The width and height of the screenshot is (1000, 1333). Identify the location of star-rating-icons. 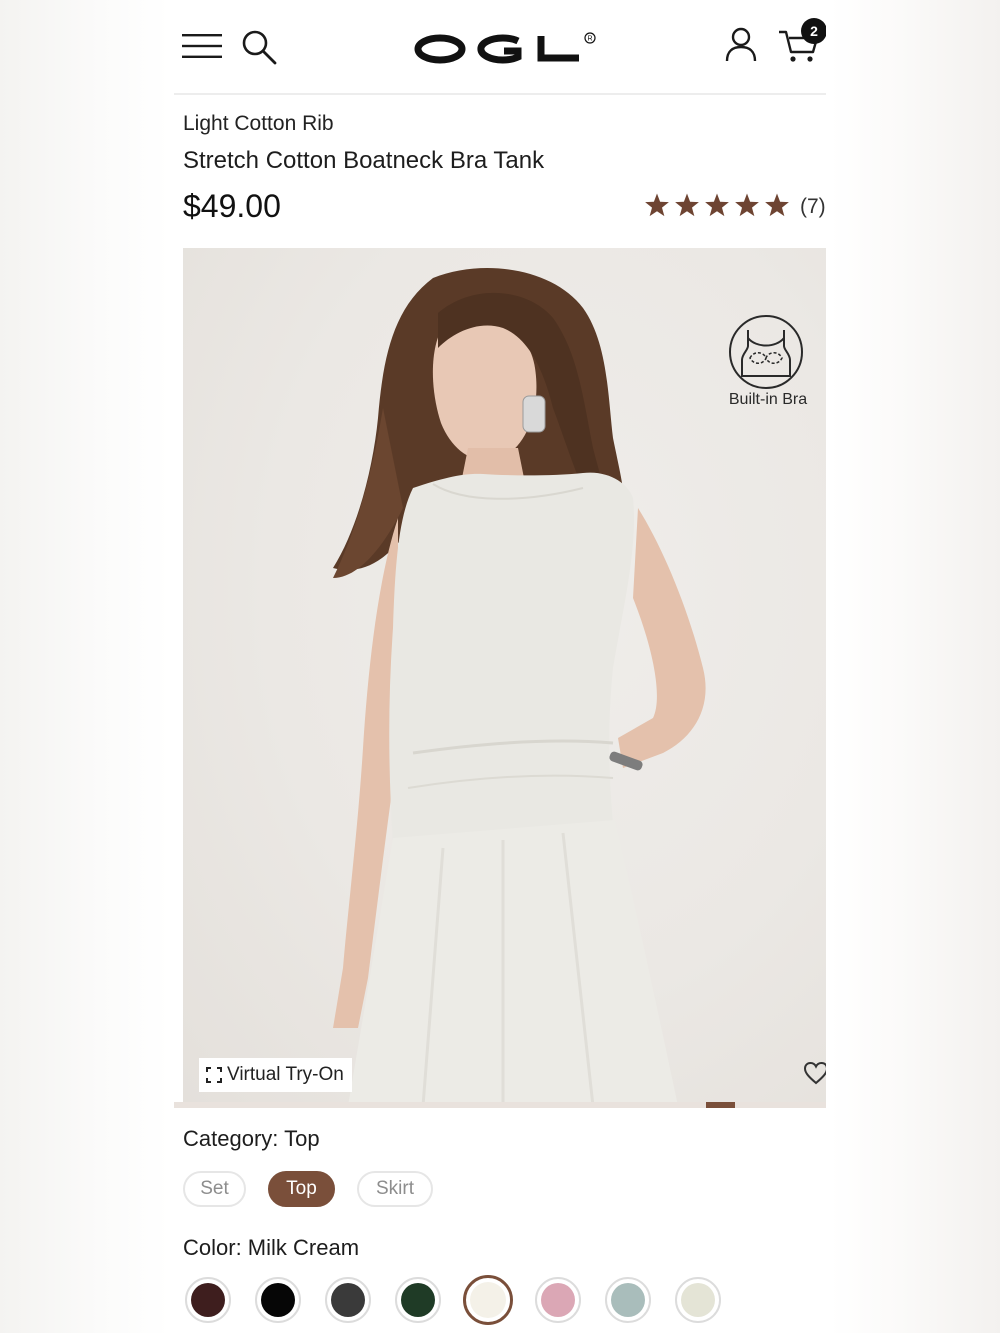
(717, 205).